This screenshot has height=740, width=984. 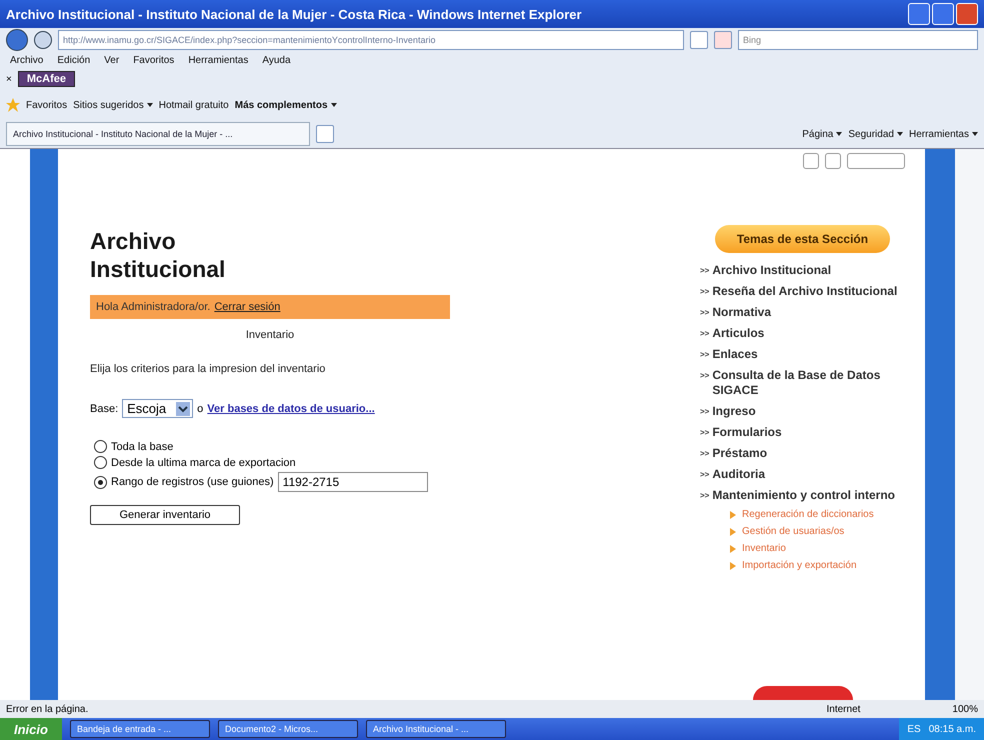 What do you see at coordinates (31, 729) in the screenshot?
I see `start-button: Inicio` at bounding box center [31, 729].